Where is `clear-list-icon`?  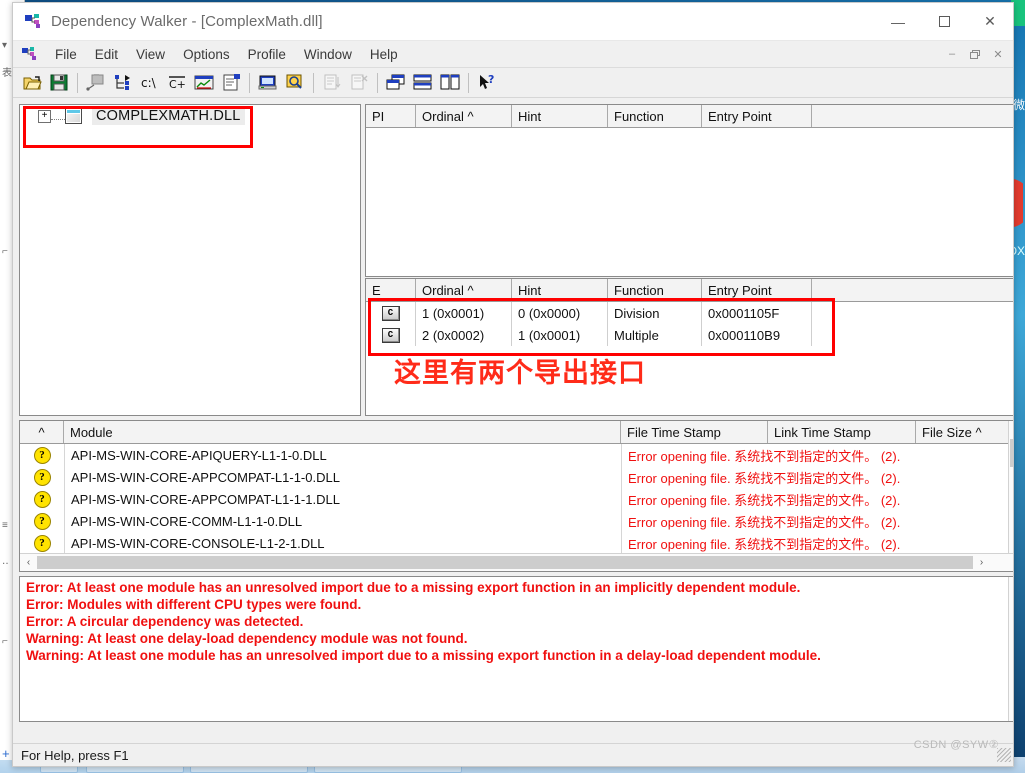
clear-list-icon is located at coordinates (359, 82).